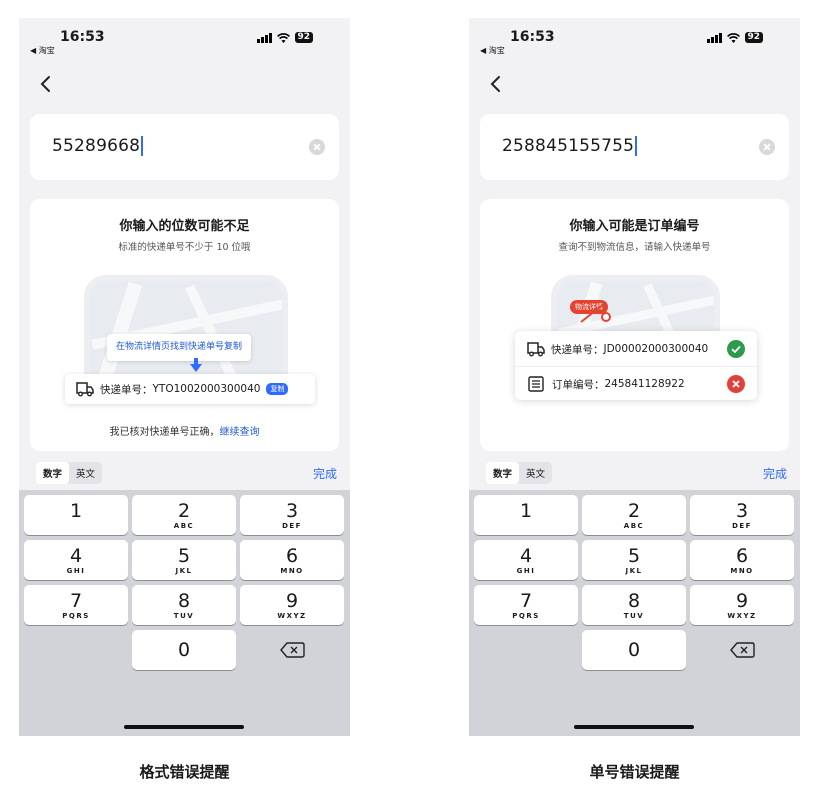 Image resolution: width=818 pixels, height=800 pixels. I want to click on tip-subtitle: 查询不到物流信息，请输入快递单号, so click(634, 247).